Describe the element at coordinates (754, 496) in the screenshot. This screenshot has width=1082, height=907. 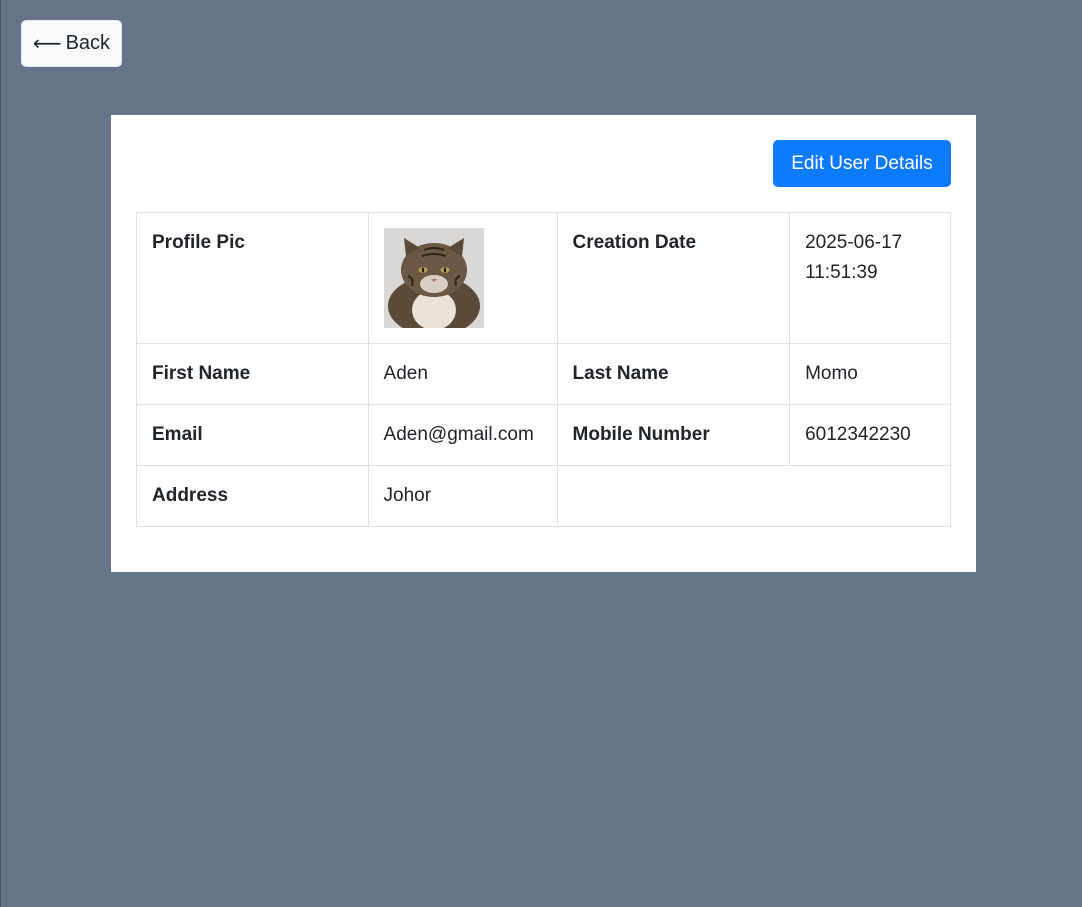
I see `empty-cell` at that location.